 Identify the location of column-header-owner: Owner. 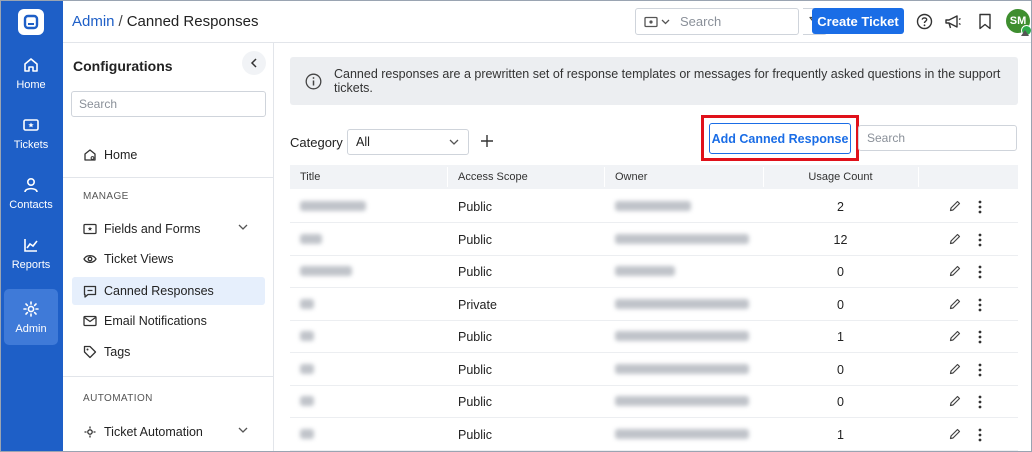
(631, 177).